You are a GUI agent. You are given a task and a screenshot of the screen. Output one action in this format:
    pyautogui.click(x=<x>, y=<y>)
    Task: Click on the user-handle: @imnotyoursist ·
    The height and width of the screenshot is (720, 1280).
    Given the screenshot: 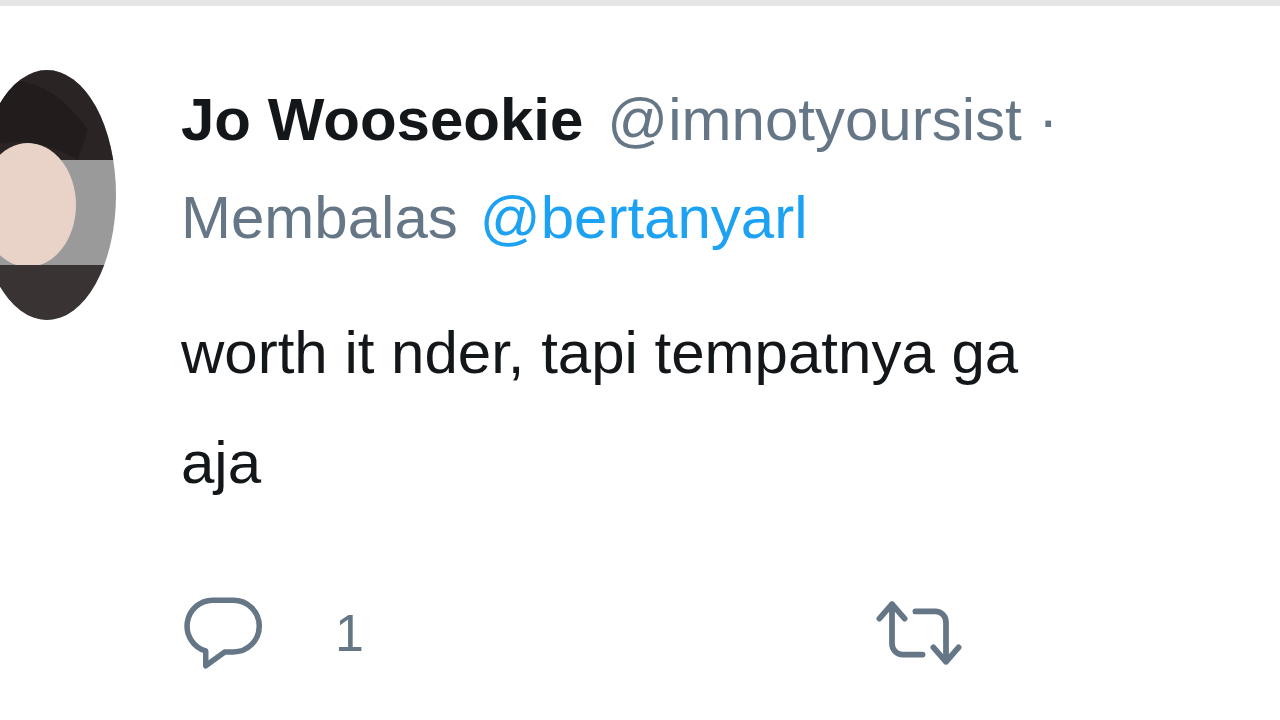 What is the action you would take?
    pyautogui.click(x=833, y=120)
    